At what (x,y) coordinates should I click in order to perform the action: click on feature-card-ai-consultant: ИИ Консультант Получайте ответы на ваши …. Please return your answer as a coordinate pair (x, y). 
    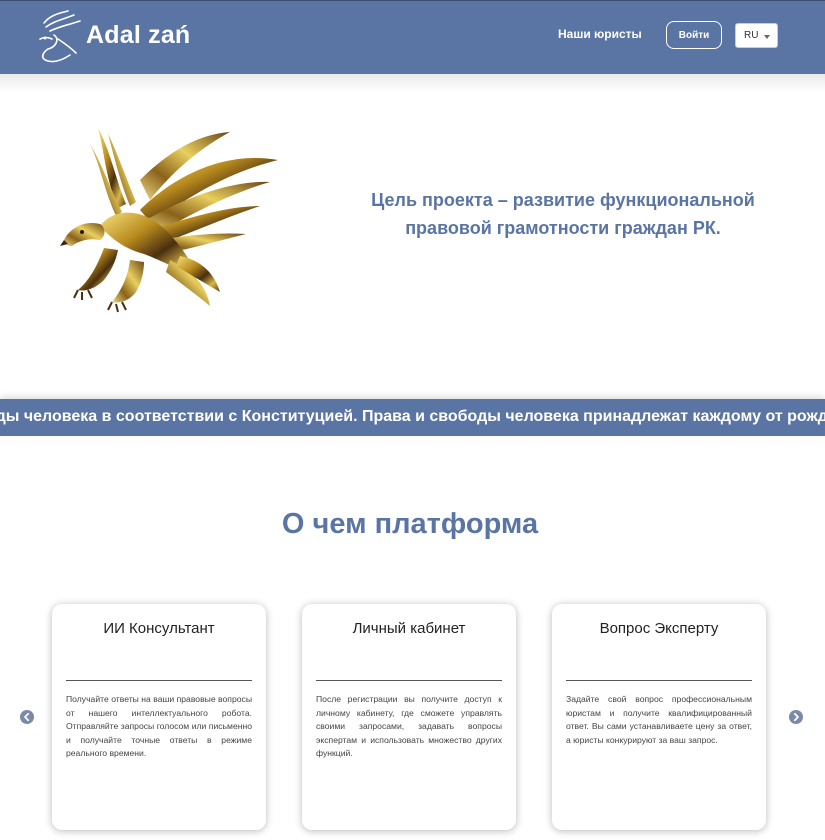
    Looking at the image, I should click on (159, 717).